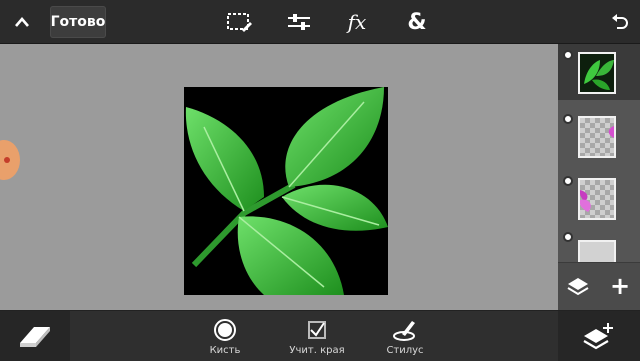 The width and height of the screenshot is (640, 361). I want to click on effects-button: fx, so click(357, 22).